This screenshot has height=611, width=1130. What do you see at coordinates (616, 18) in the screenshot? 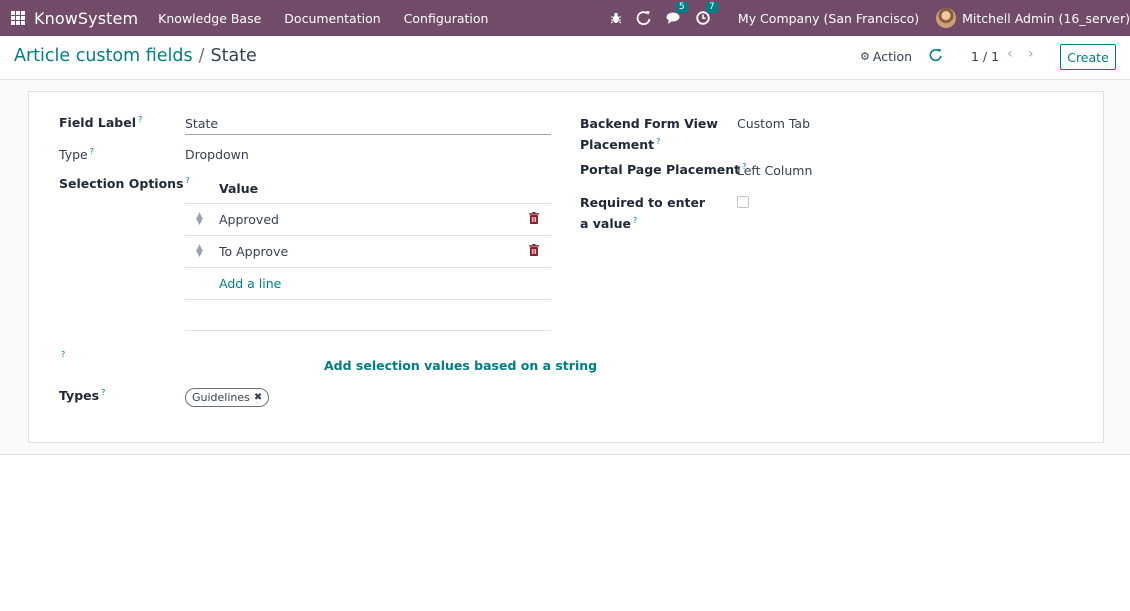
I see `bug-icon` at bounding box center [616, 18].